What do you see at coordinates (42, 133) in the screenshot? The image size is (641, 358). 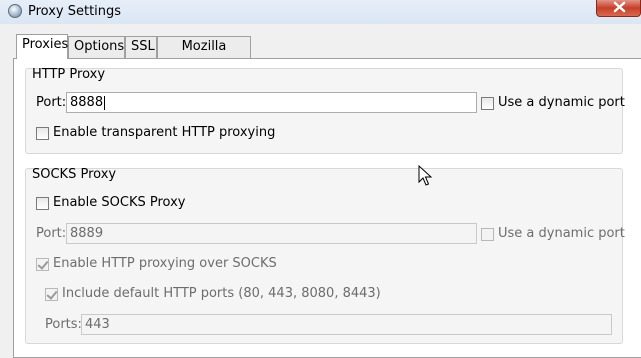 I see `transparent-proxying-checkbox` at bounding box center [42, 133].